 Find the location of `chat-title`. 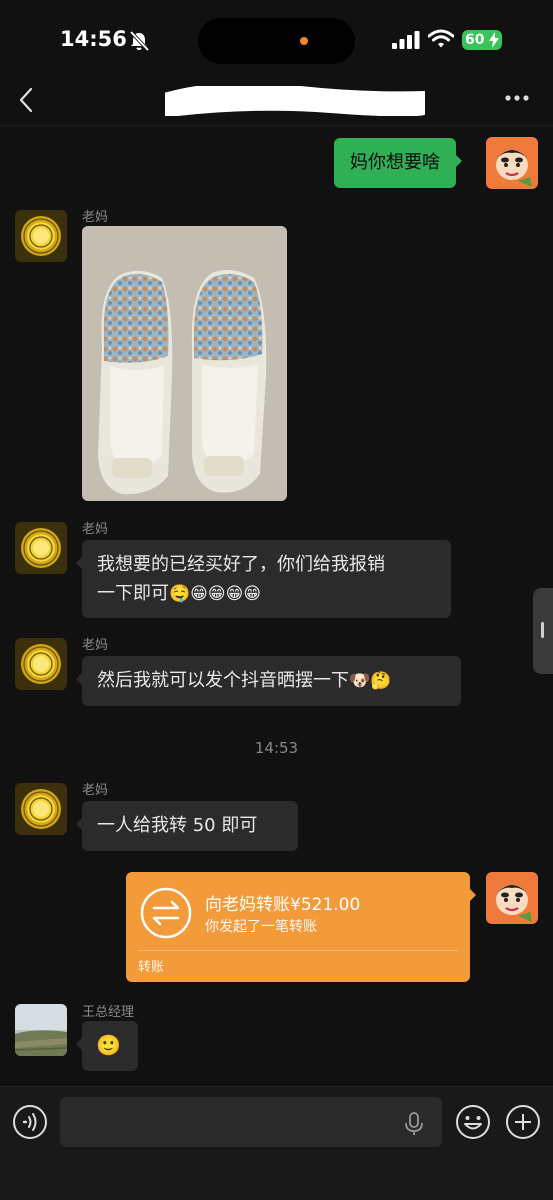

chat-title is located at coordinates (295, 101).